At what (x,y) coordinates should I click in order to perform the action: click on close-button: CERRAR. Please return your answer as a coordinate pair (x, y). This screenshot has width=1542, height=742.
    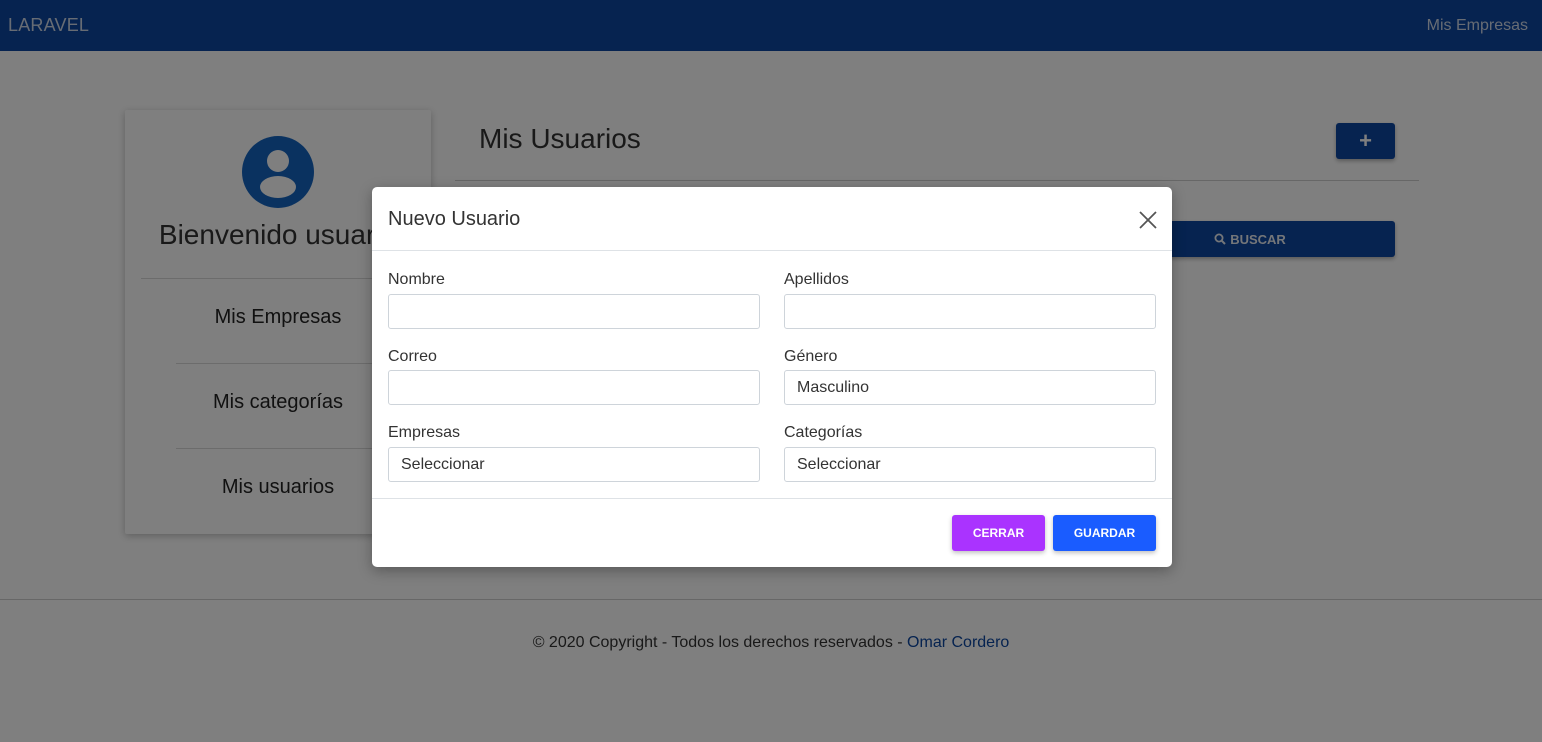
    Looking at the image, I should click on (998, 533).